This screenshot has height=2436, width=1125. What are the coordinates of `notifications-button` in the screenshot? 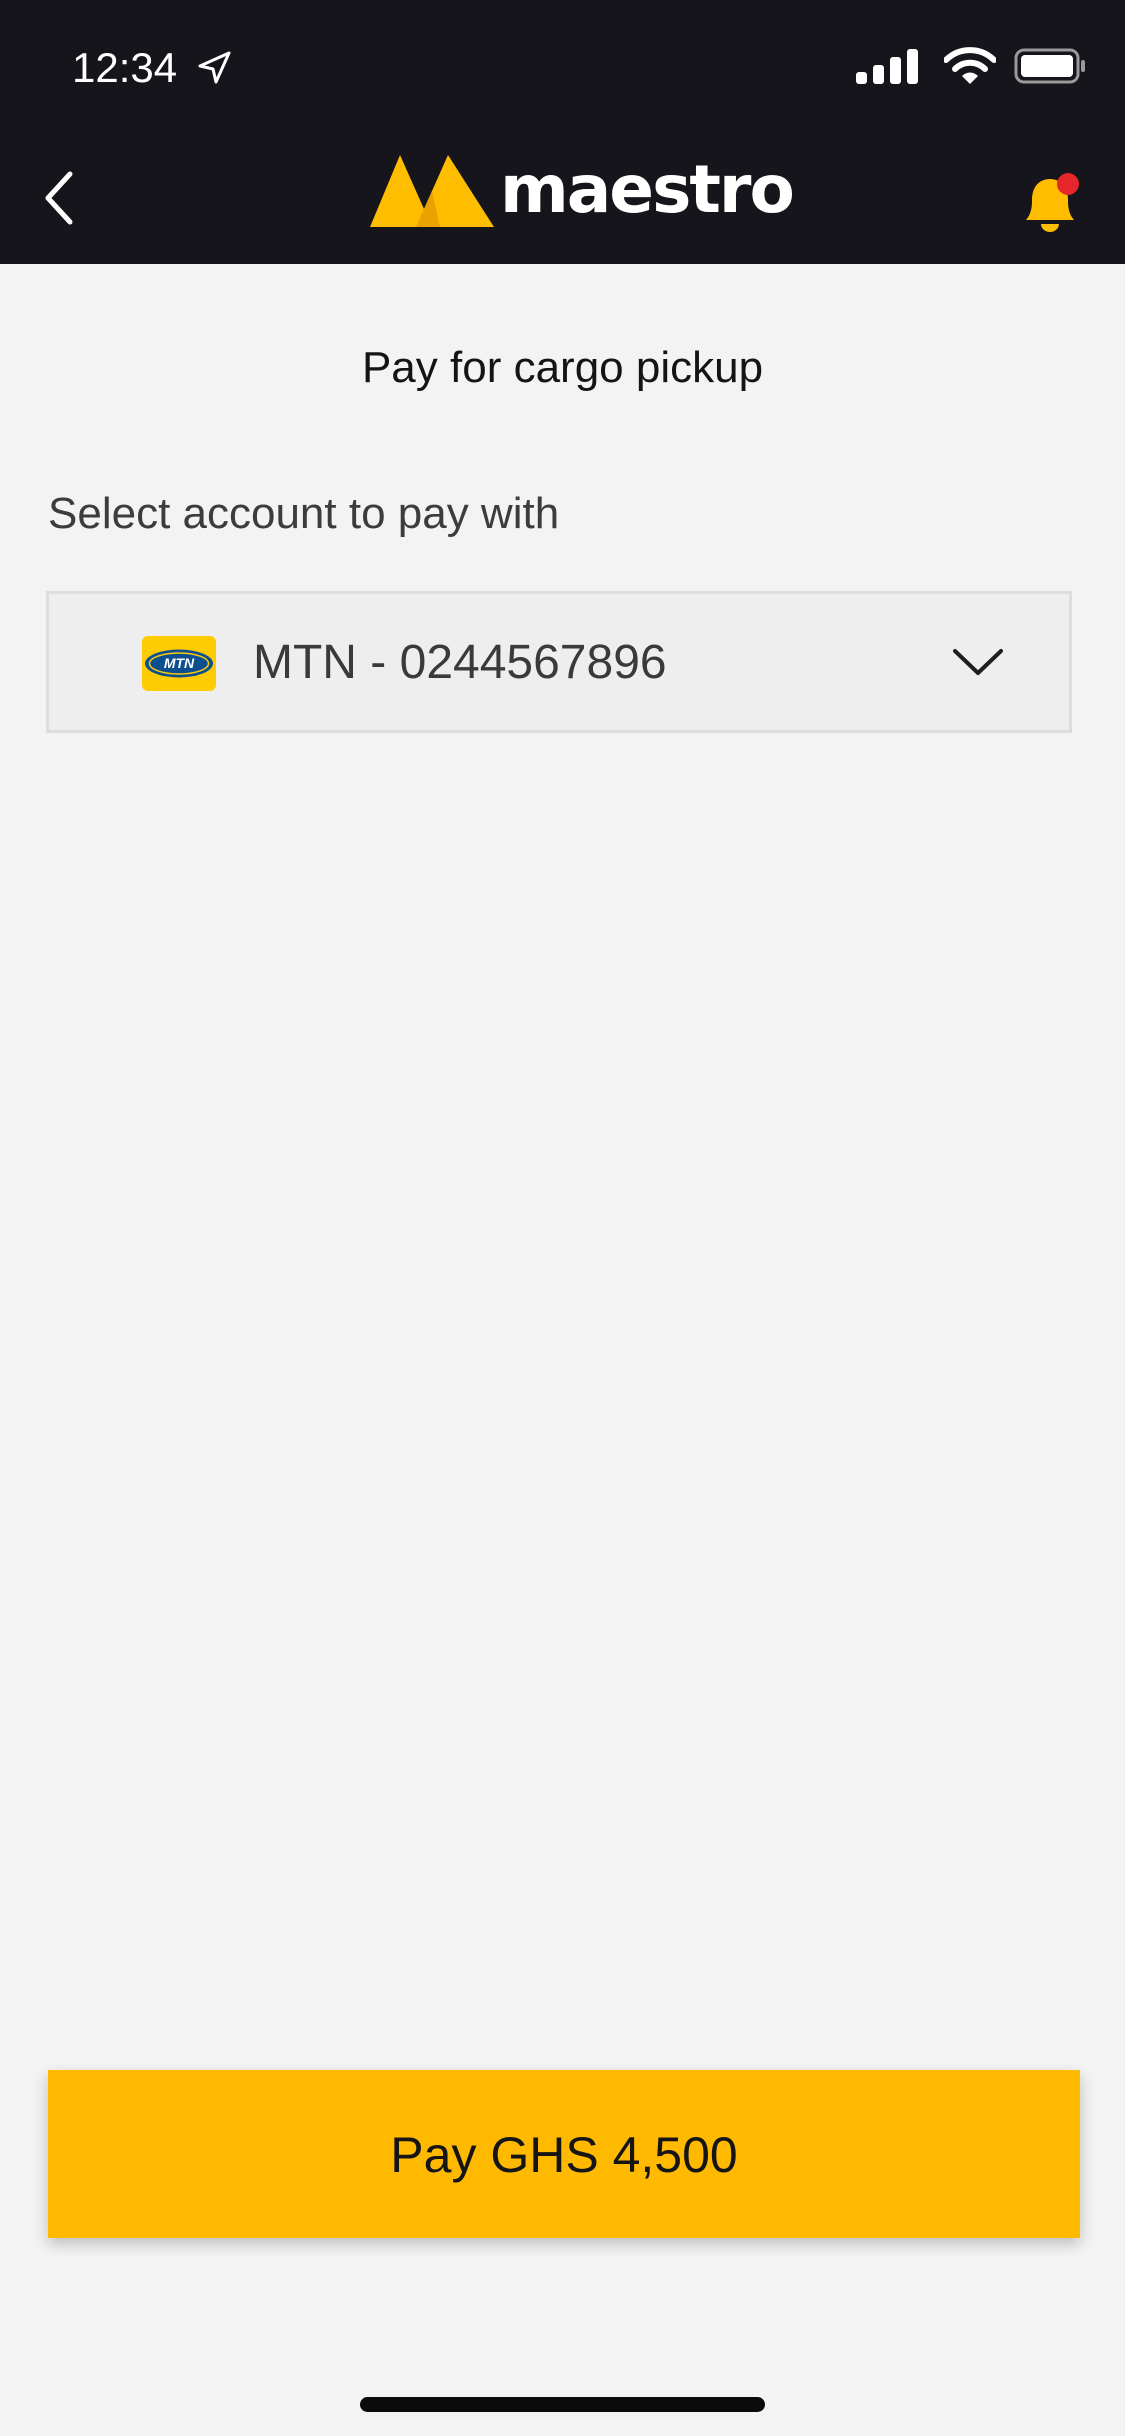 It's located at (1050, 202).